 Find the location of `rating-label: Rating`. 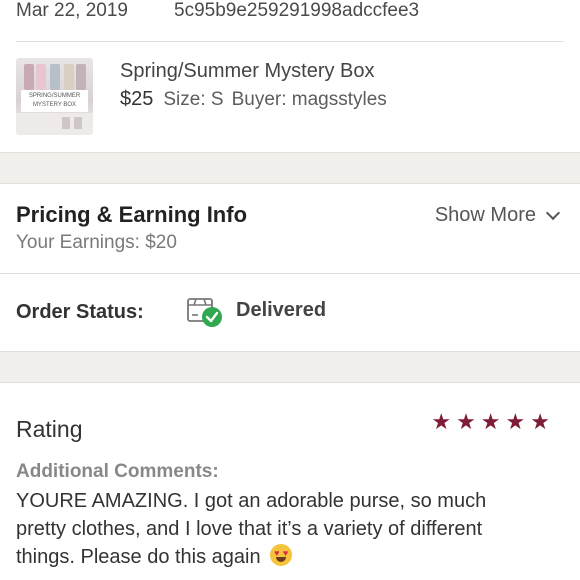

rating-label: Rating is located at coordinates (49, 429).